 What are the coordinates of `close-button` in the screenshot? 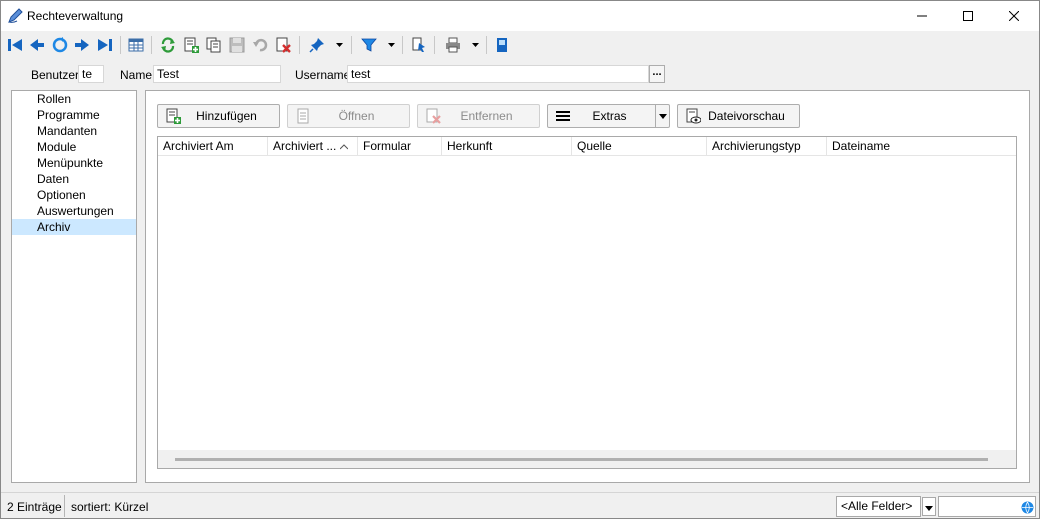 It's located at (1014, 16).